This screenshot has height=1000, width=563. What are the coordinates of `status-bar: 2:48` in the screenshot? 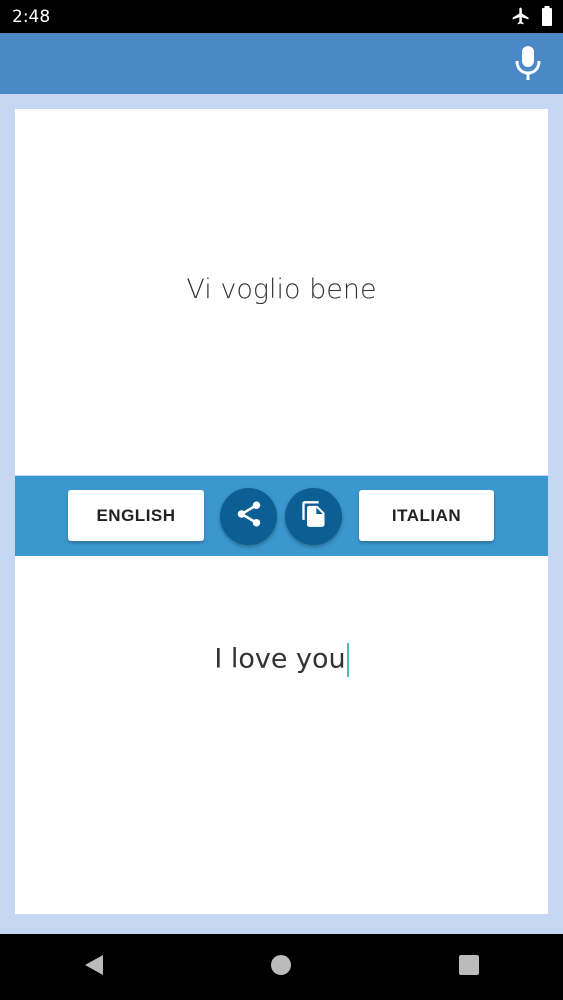 It's located at (281, 16).